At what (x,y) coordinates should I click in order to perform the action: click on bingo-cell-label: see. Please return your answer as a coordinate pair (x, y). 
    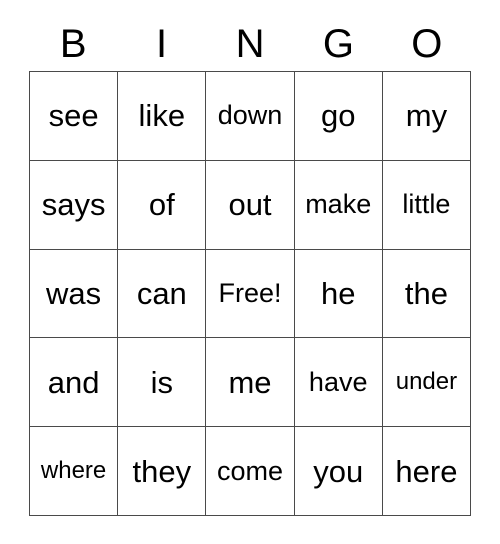
    Looking at the image, I should click on (73, 116).